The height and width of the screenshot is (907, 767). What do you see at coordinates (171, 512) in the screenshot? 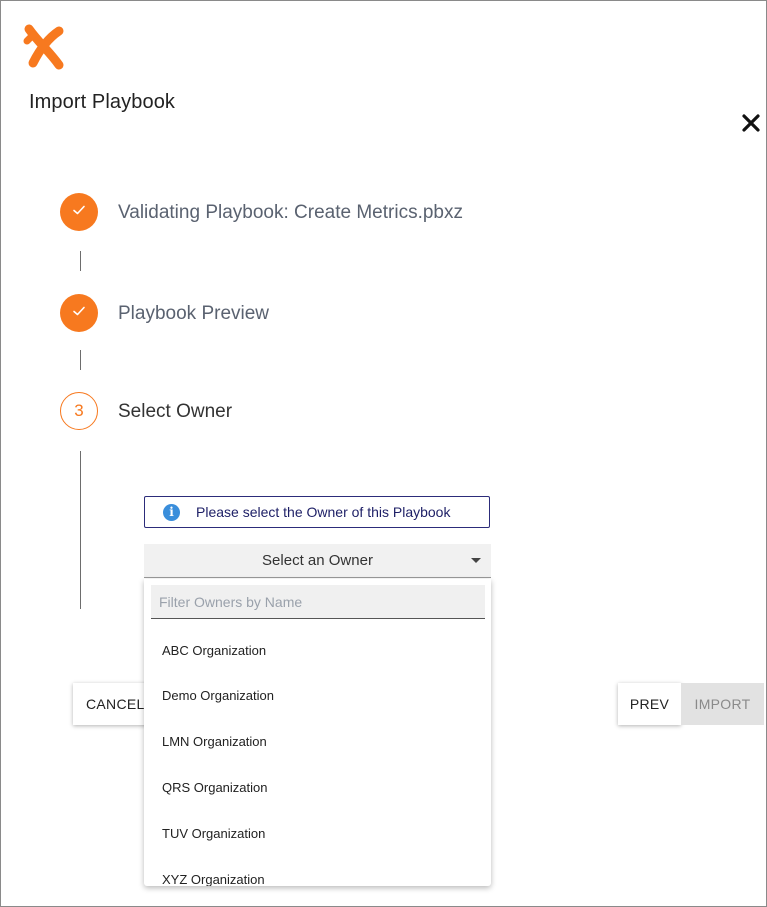
I see `info-icon: i` at bounding box center [171, 512].